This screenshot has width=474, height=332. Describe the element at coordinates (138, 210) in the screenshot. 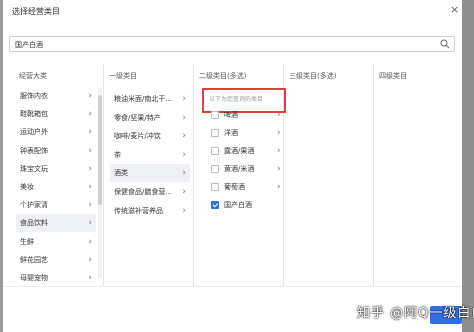

I see `level1-category-label: 传统滋补营养品` at that location.